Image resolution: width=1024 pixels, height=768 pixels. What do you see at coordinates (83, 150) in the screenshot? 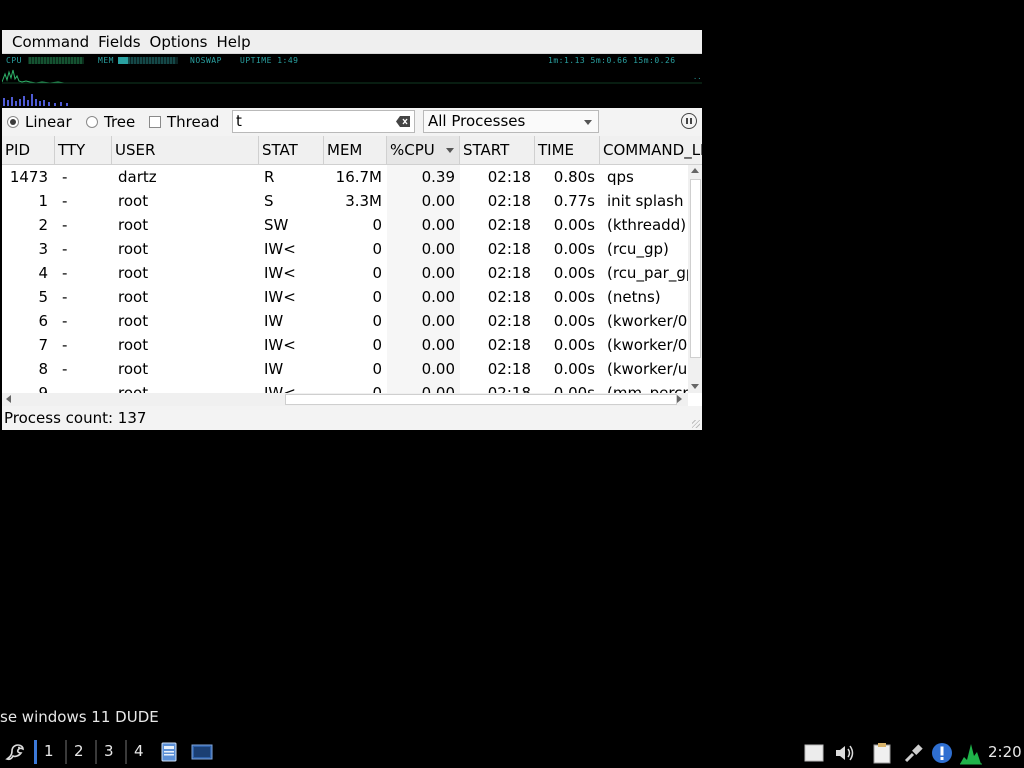
I see `column-tty: TTY` at bounding box center [83, 150].